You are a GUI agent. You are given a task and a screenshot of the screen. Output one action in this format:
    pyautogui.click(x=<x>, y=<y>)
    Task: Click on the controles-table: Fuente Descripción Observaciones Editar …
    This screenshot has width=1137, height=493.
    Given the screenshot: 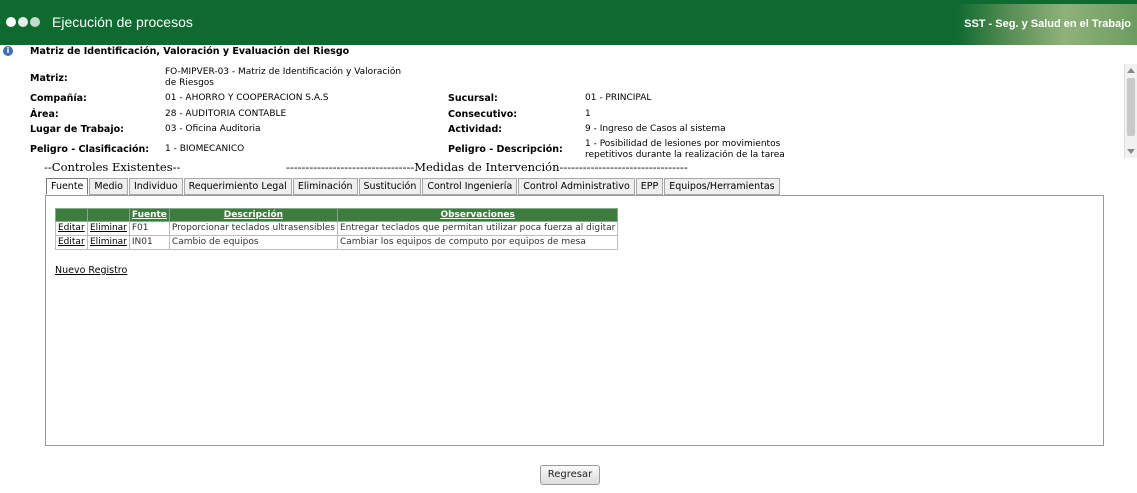 What is the action you would take?
    pyautogui.click(x=337, y=229)
    